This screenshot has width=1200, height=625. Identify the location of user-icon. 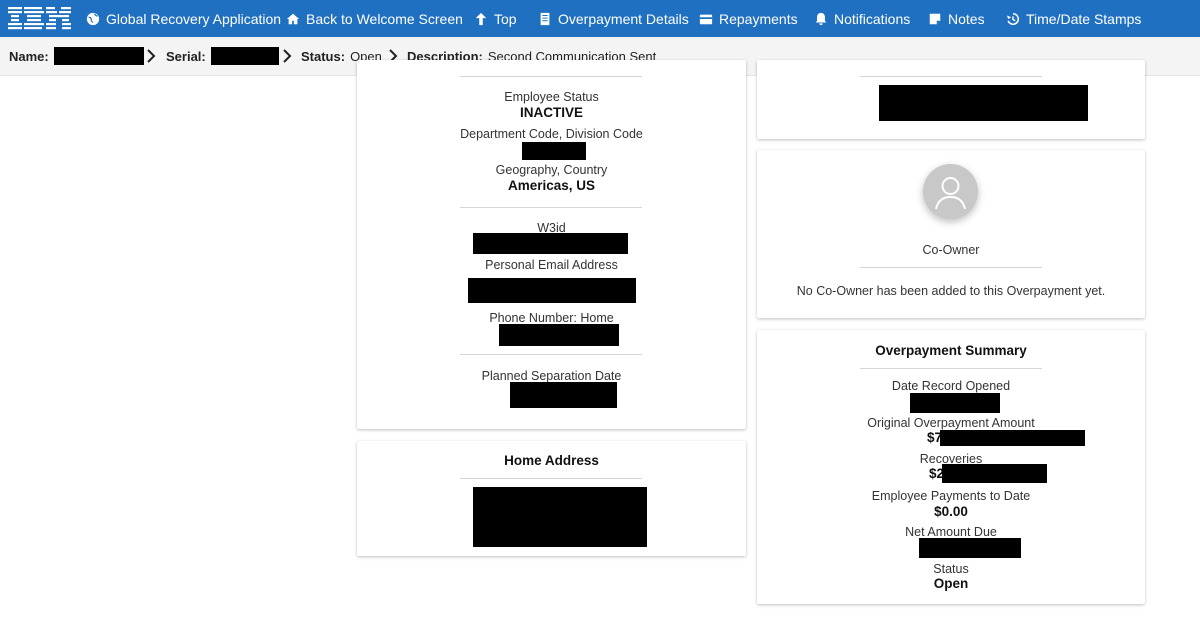
(950, 193).